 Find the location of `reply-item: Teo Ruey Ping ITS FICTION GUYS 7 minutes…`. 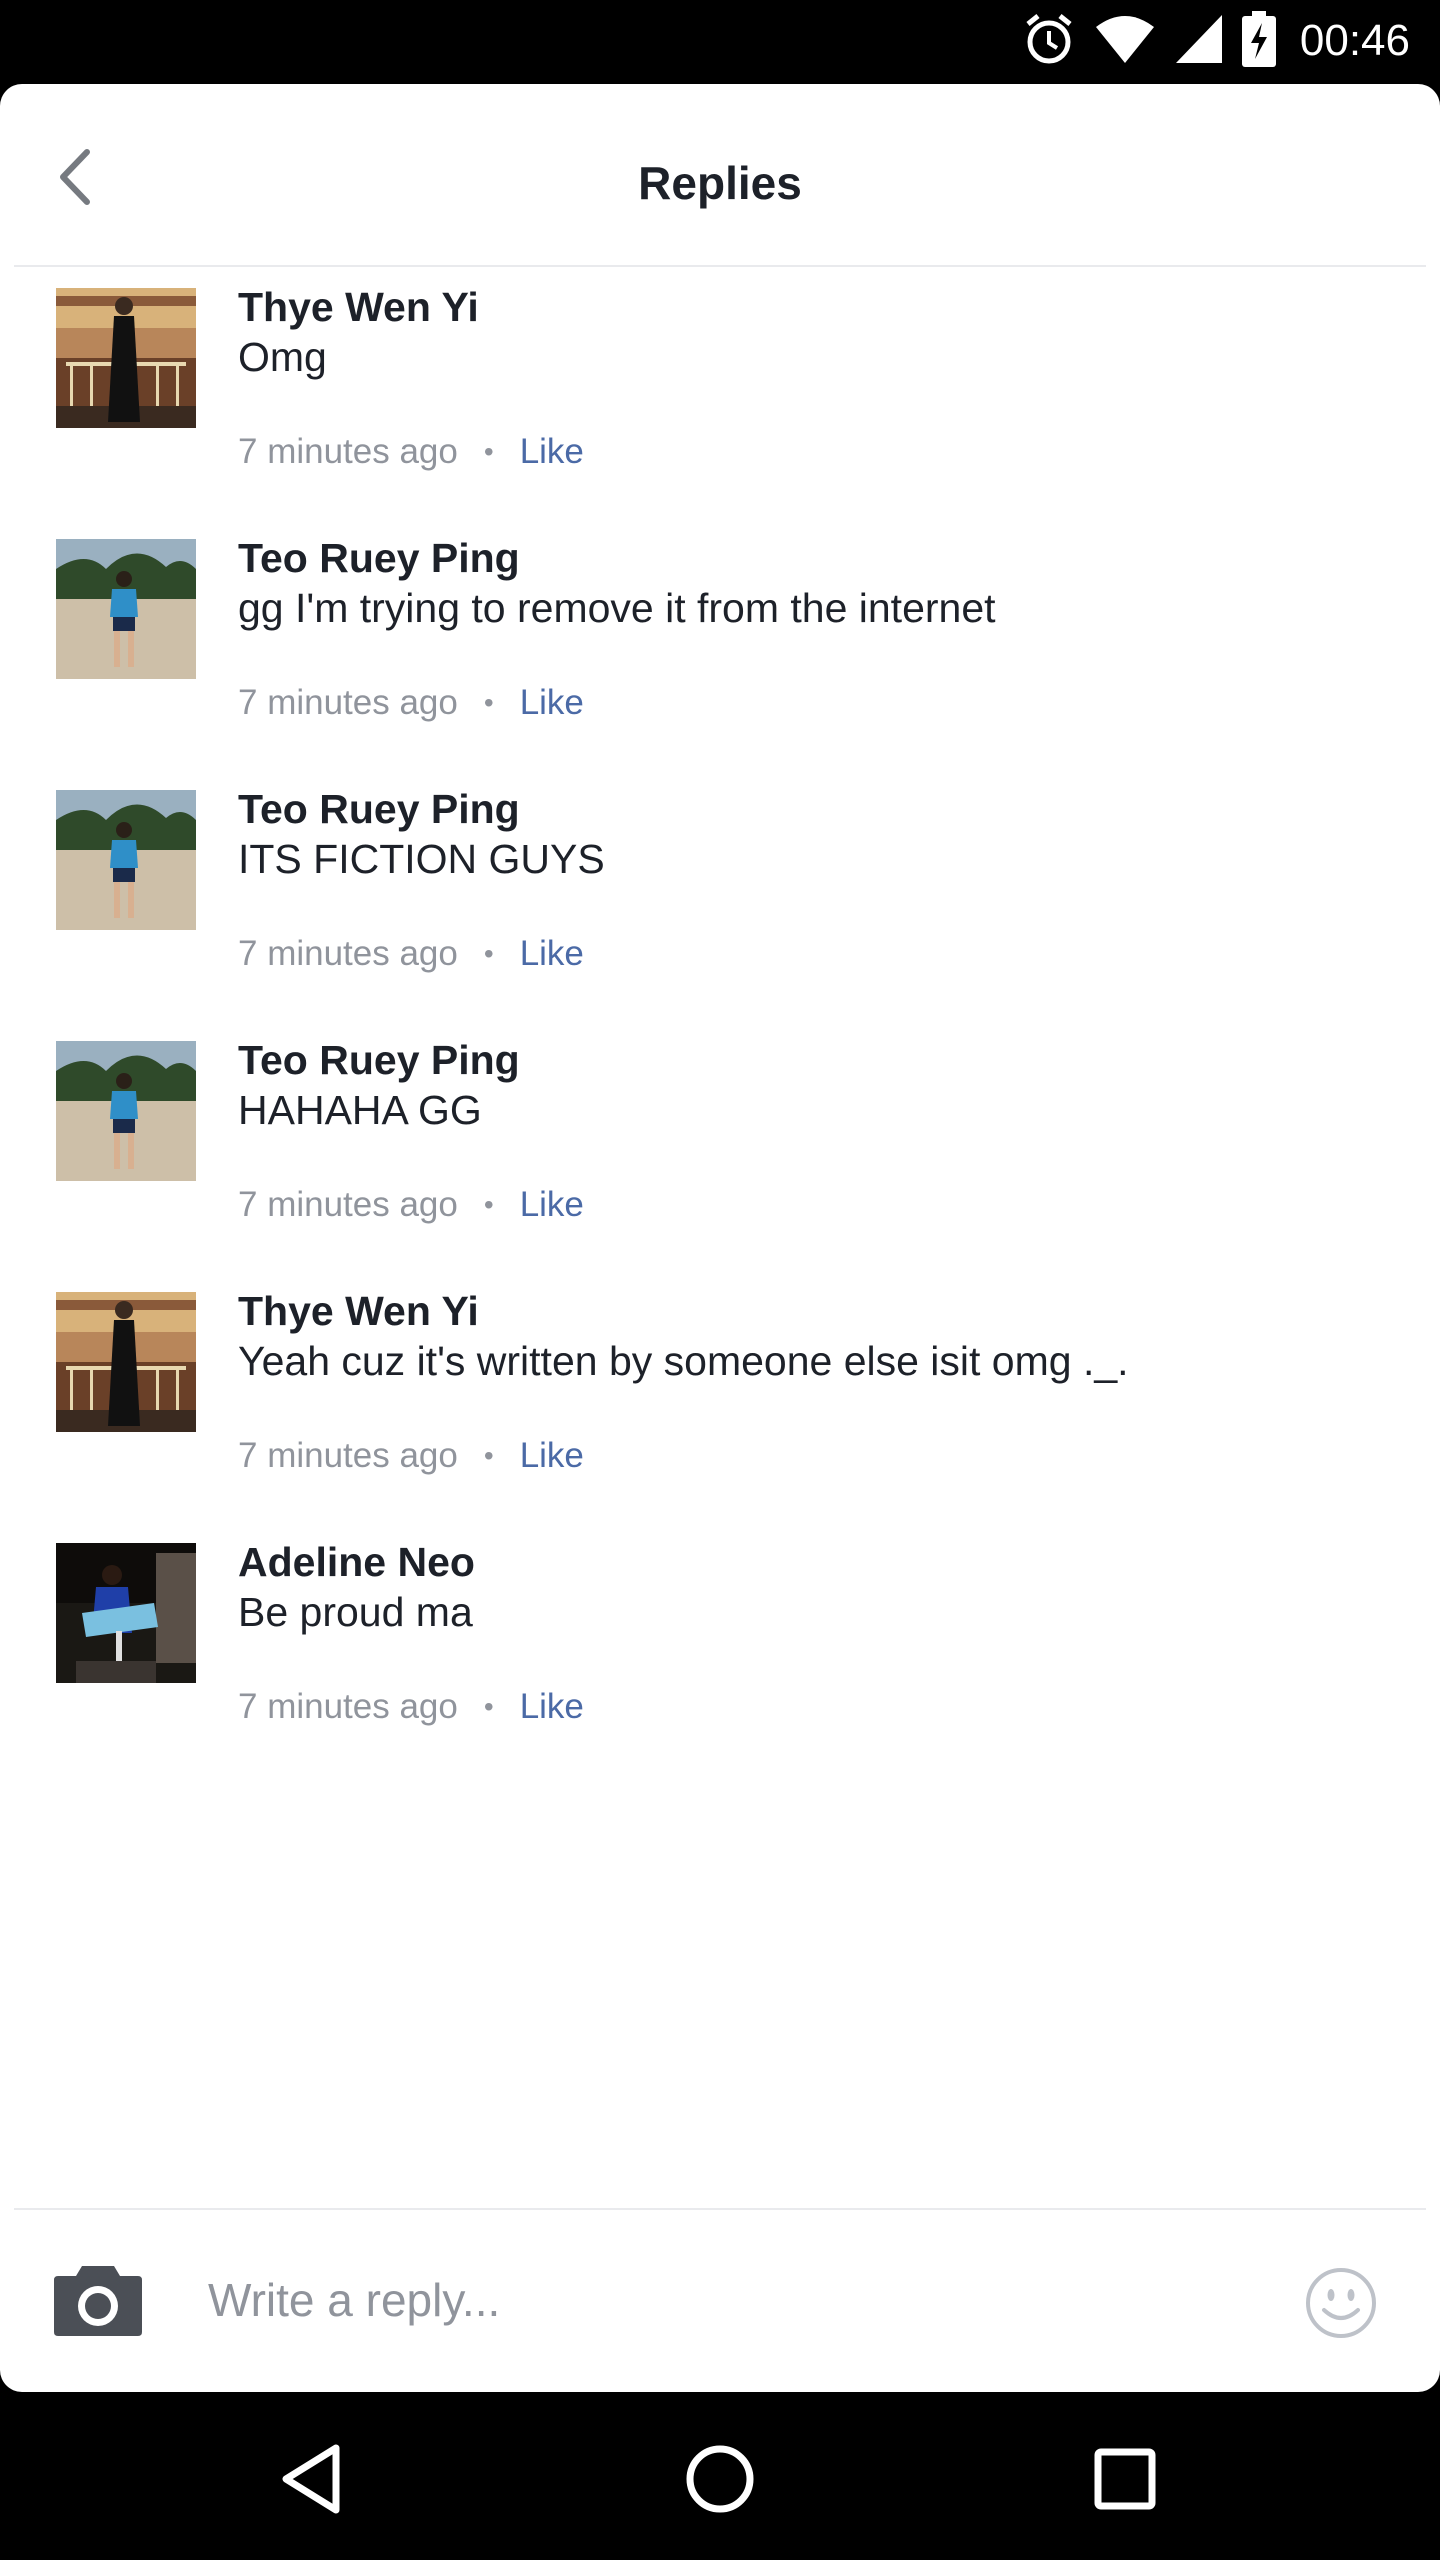

reply-item: Teo Ruey Ping ITS FICTION GUYS 7 minutes… is located at coordinates (720, 911).